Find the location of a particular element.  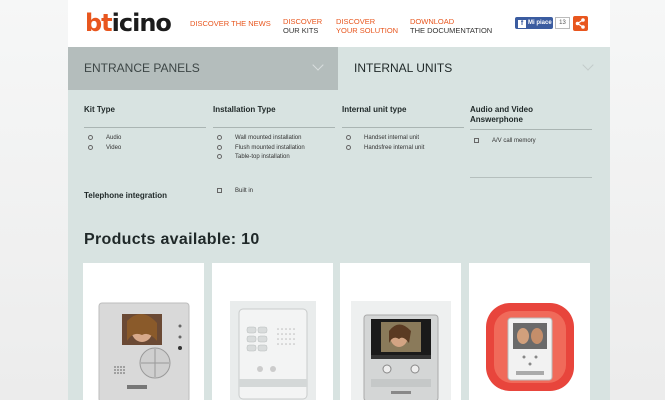

checkbox-built-in: Built in is located at coordinates (273, 191).